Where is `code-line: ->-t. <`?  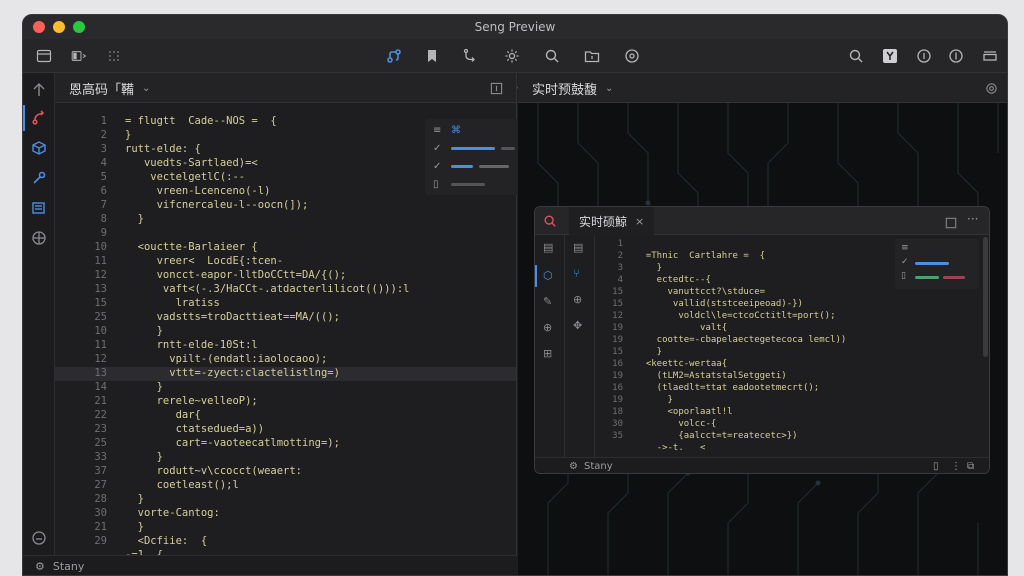
code-line: ->-t. < is located at coordinates (792, 449).